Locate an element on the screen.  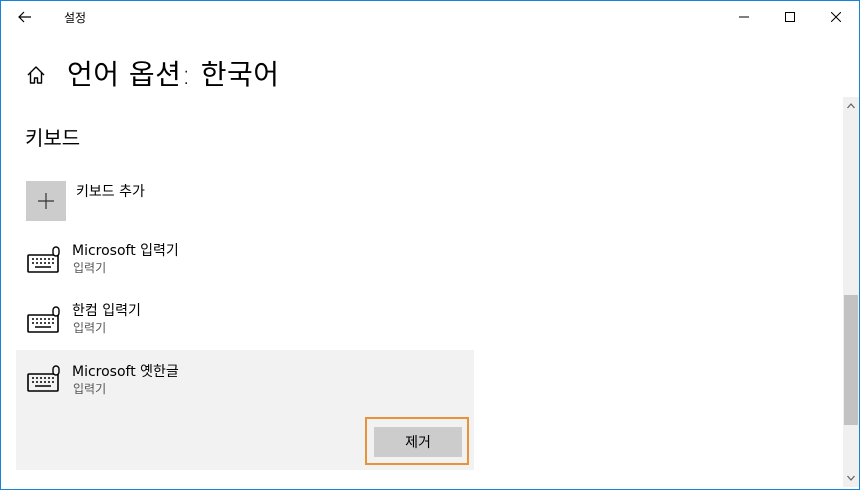
remove-button: 제거 is located at coordinates (418, 442).